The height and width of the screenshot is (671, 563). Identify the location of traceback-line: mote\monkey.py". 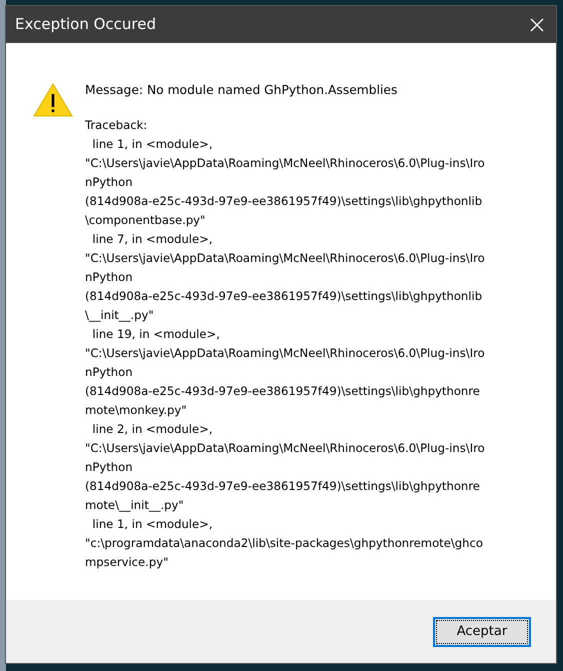
(136, 410).